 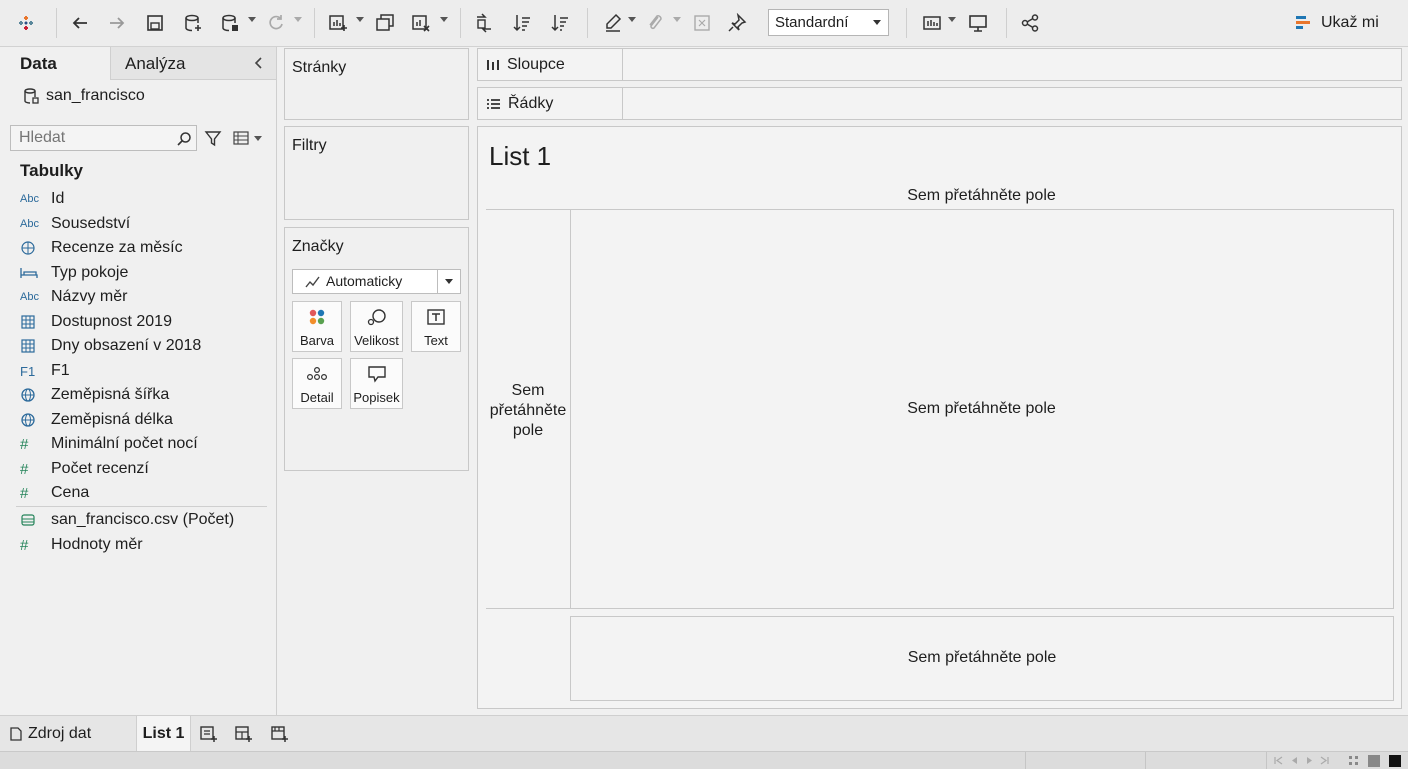 What do you see at coordinates (141, 506) in the screenshot?
I see `divider` at bounding box center [141, 506].